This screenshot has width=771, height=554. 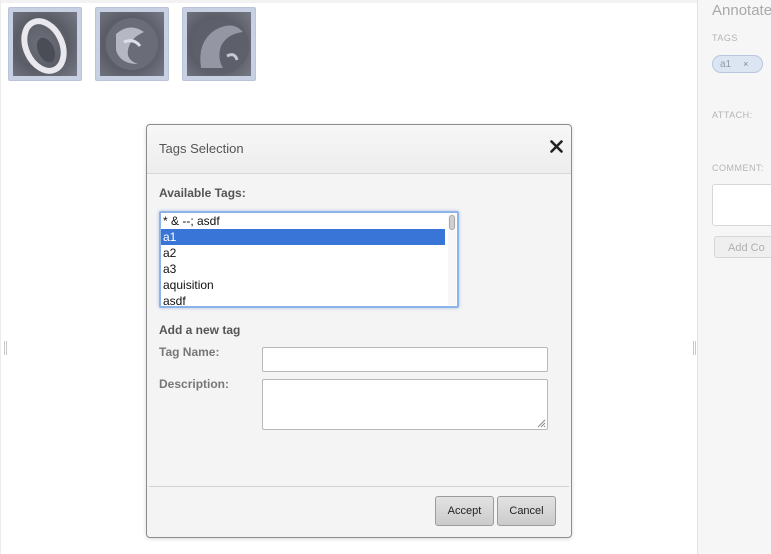 What do you see at coordinates (200, 330) in the screenshot?
I see `add-new-tag-heading: Add a new tag` at bounding box center [200, 330].